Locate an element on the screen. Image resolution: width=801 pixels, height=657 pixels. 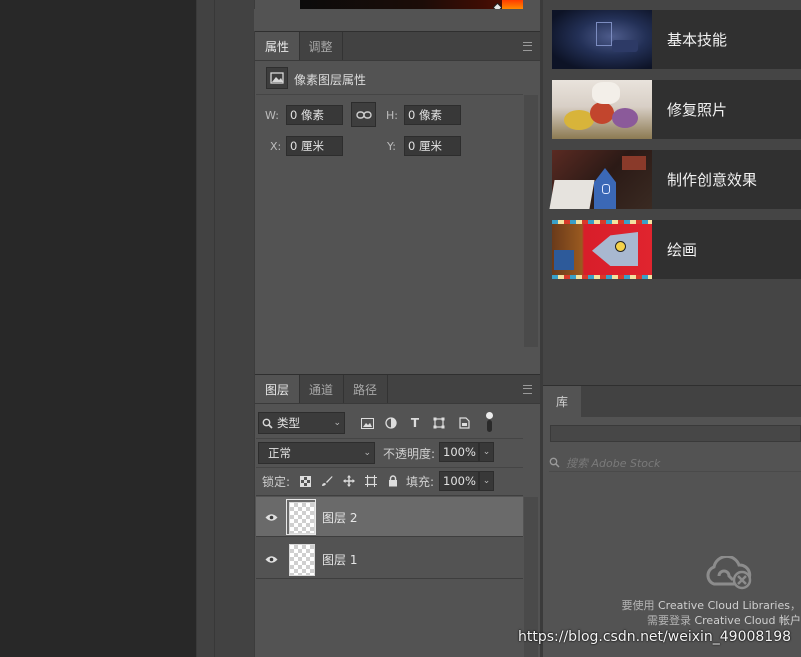
lock-transparent-pixels-icon is located at coordinates (305, 481).